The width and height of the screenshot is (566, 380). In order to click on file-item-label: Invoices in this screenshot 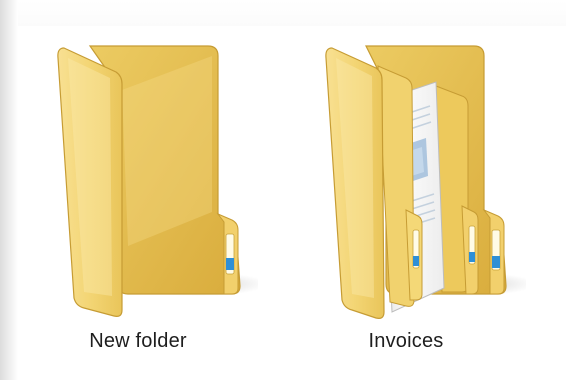, I will do `click(406, 341)`.